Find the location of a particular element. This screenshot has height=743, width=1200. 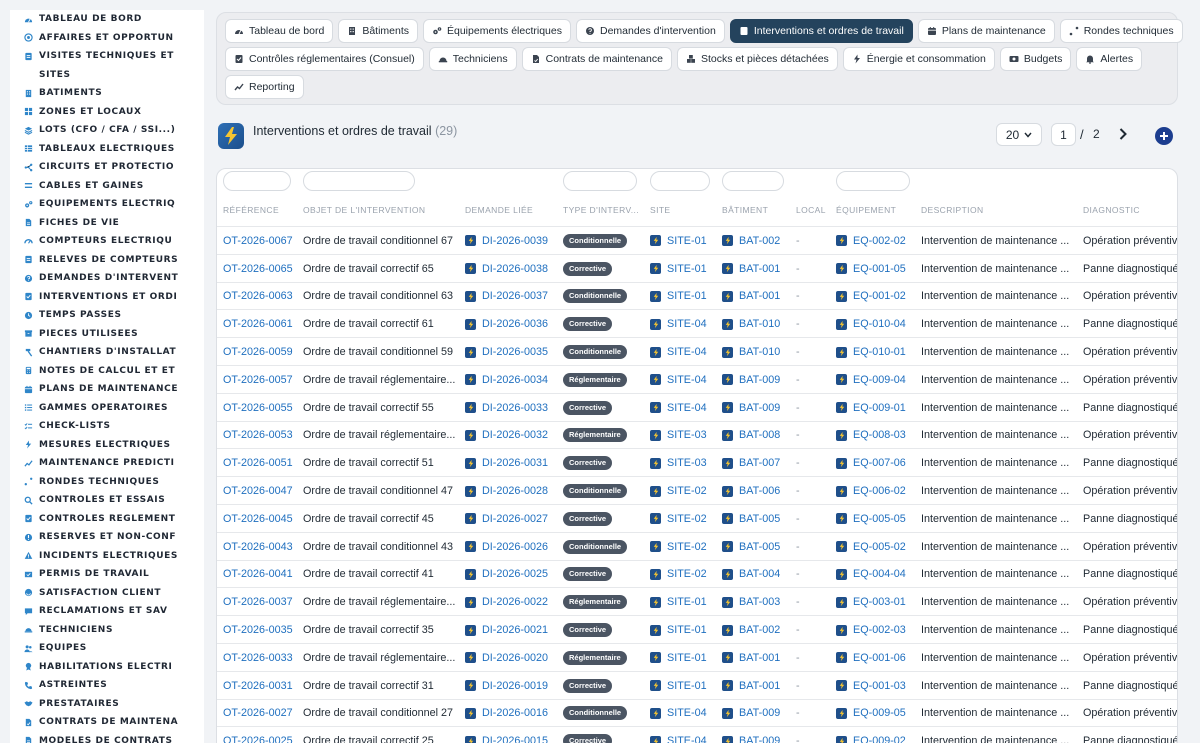

reference-link: OT-2026-0031 is located at coordinates (258, 686).